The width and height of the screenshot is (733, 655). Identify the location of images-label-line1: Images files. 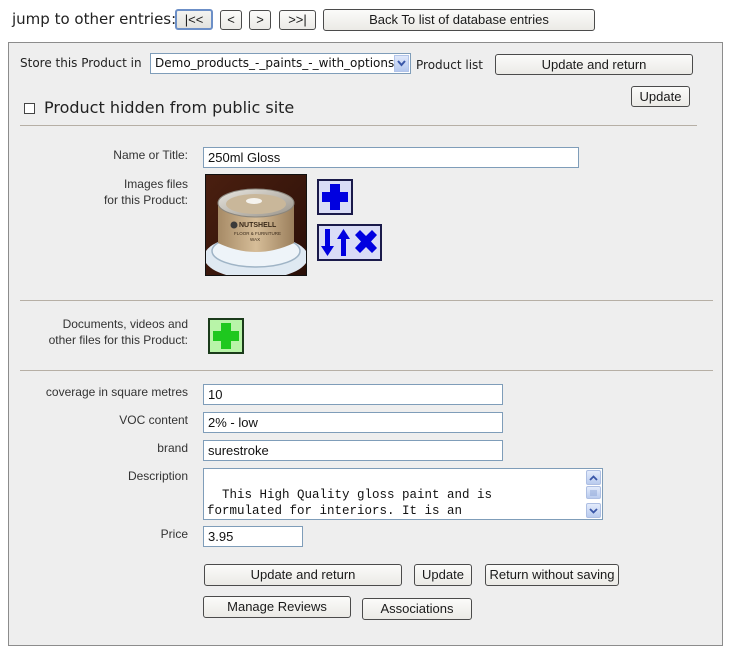
(155, 184).